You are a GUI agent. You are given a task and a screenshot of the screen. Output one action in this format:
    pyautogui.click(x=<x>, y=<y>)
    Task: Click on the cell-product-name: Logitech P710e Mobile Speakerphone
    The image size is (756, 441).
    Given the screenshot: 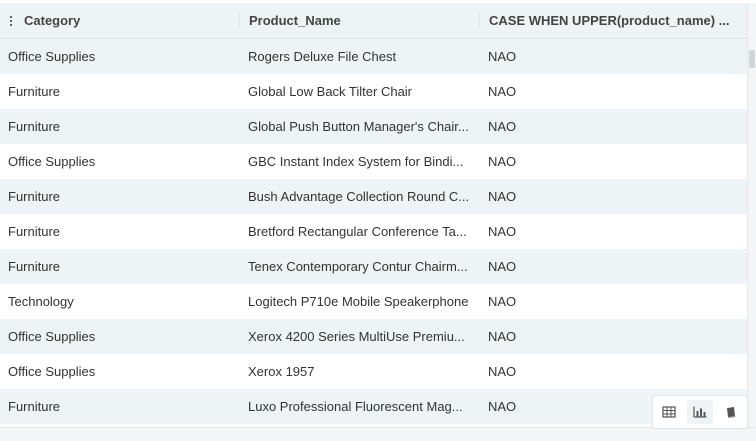 What is the action you would take?
    pyautogui.click(x=358, y=301)
    